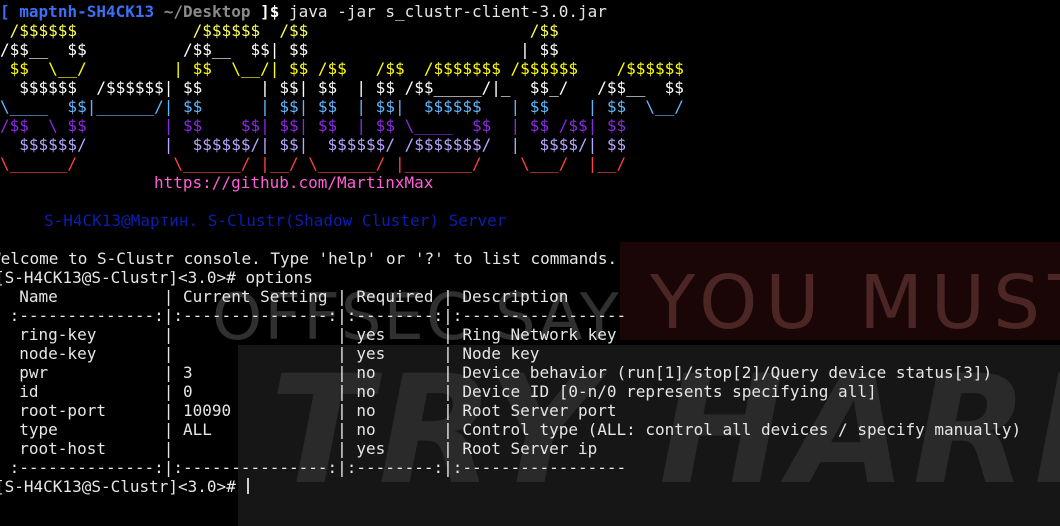 The image size is (1060, 526). What do you see at coordinates (279, 49) in the screenshot?
I see `banner-line: /$$__ $$ /$$__ $$| $$ | $$` at bounding box center [279, 49].